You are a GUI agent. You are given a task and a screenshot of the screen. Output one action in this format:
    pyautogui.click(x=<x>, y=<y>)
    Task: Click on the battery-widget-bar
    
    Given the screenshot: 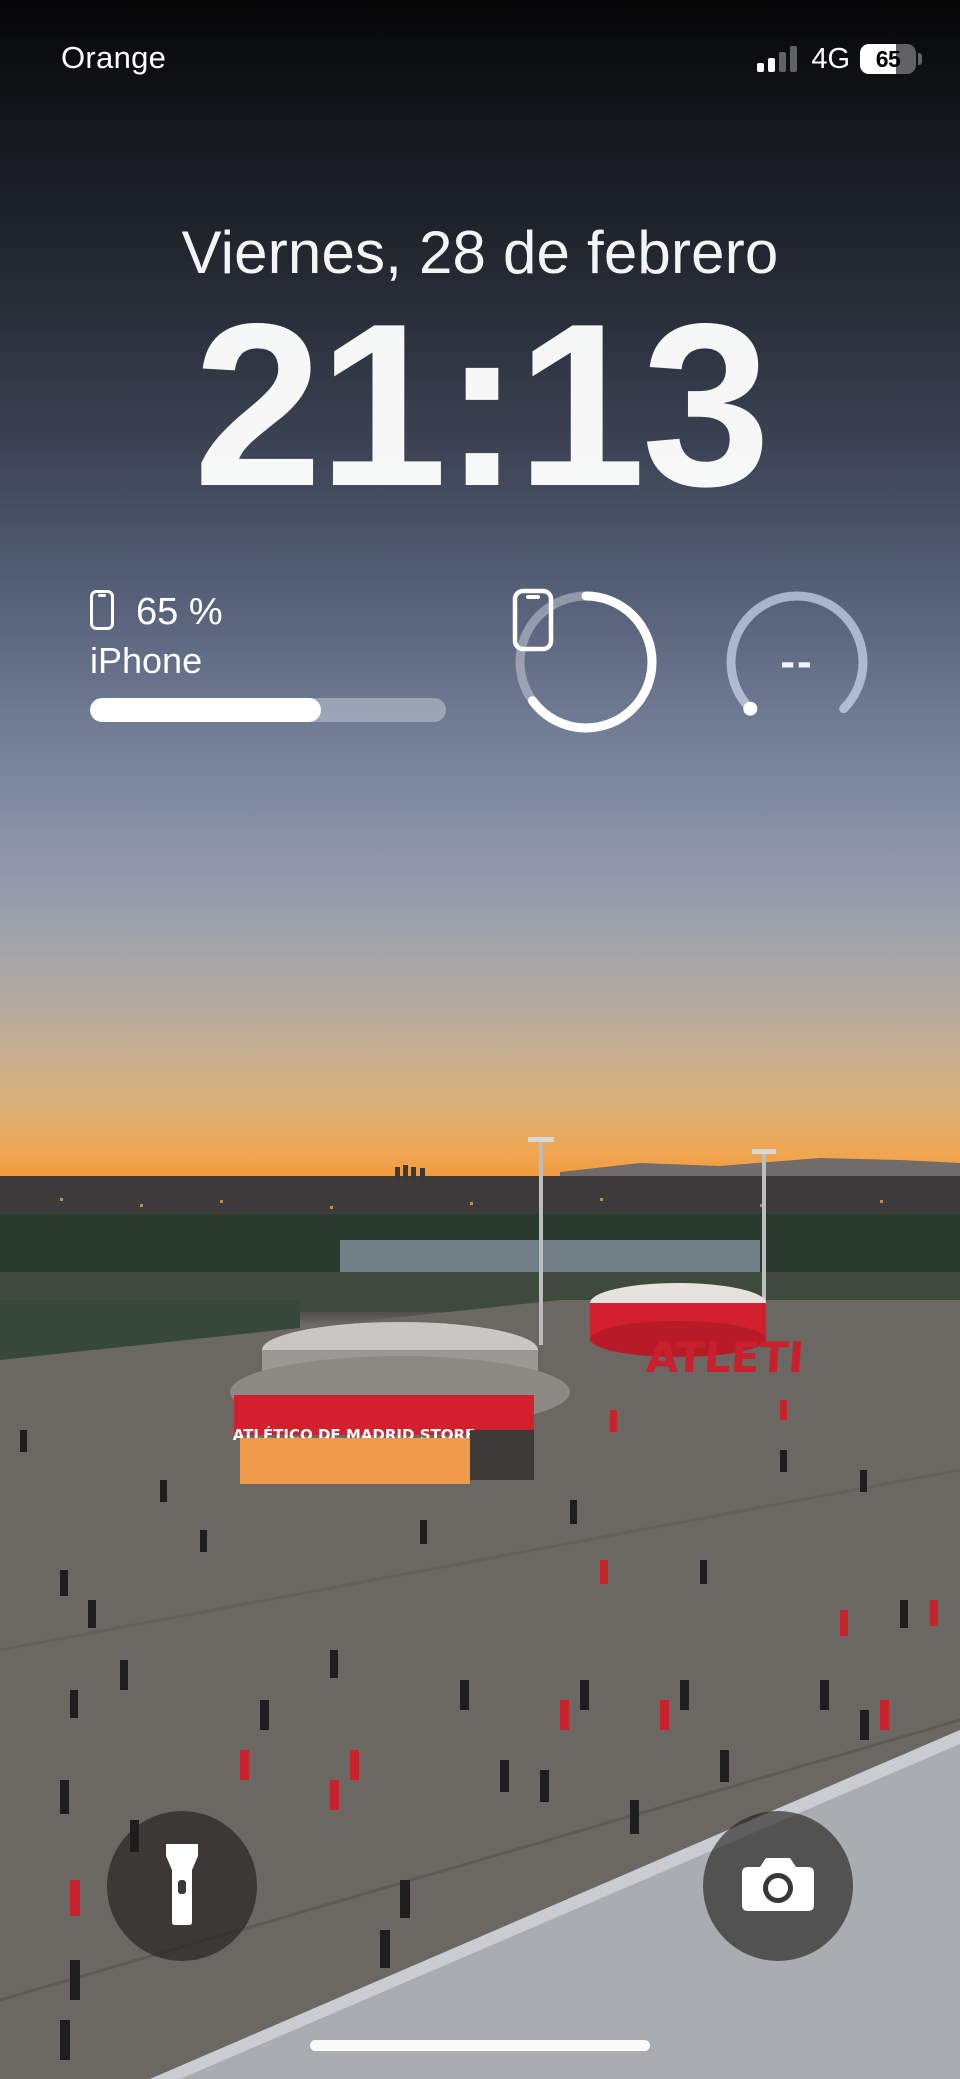 What is the action you would take?
    pyautogui.click(x=268, y=710)
    